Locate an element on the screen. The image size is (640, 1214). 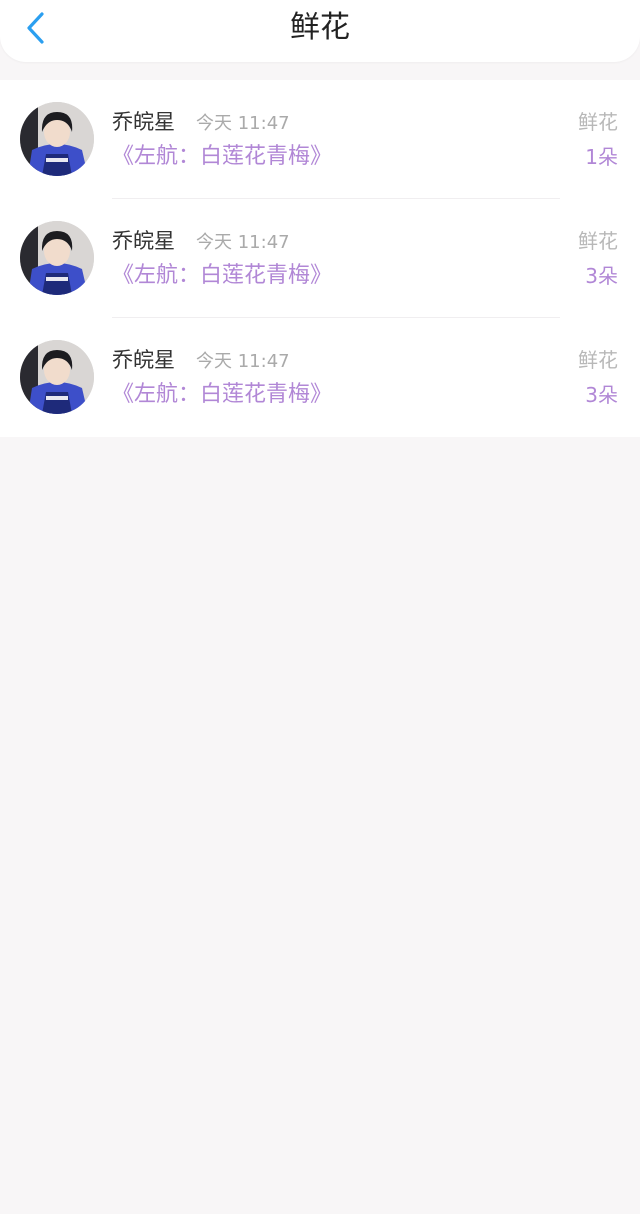
gift-count: 1朵 is located at coordinates (601, 157).